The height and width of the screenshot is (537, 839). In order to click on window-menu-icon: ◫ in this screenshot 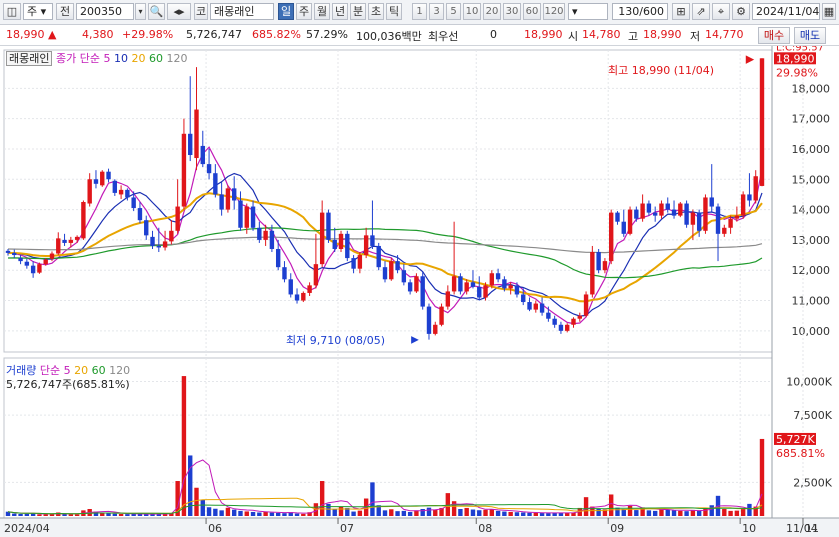, I will do `click(12, 11)`.